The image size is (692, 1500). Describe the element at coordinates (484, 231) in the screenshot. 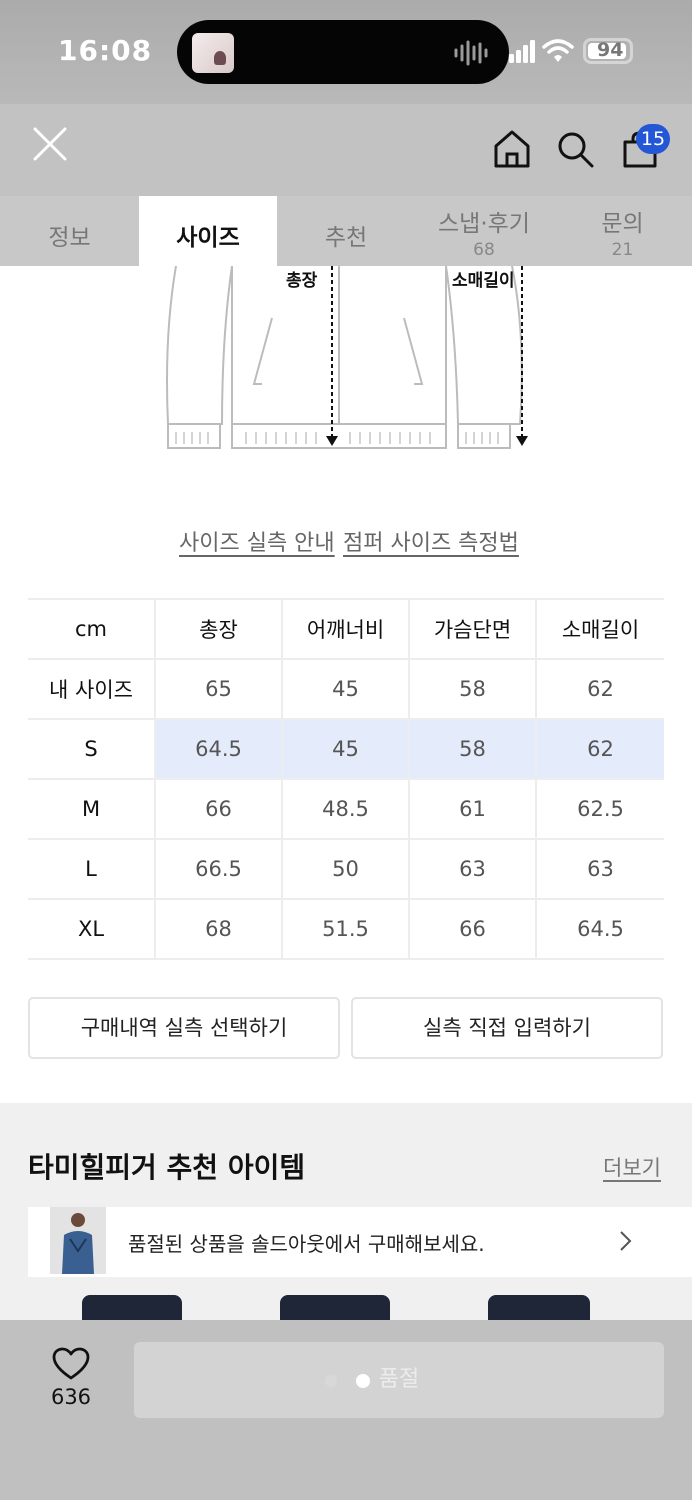

I see `tab-snap-review: 스냅·후기 68` at that location.